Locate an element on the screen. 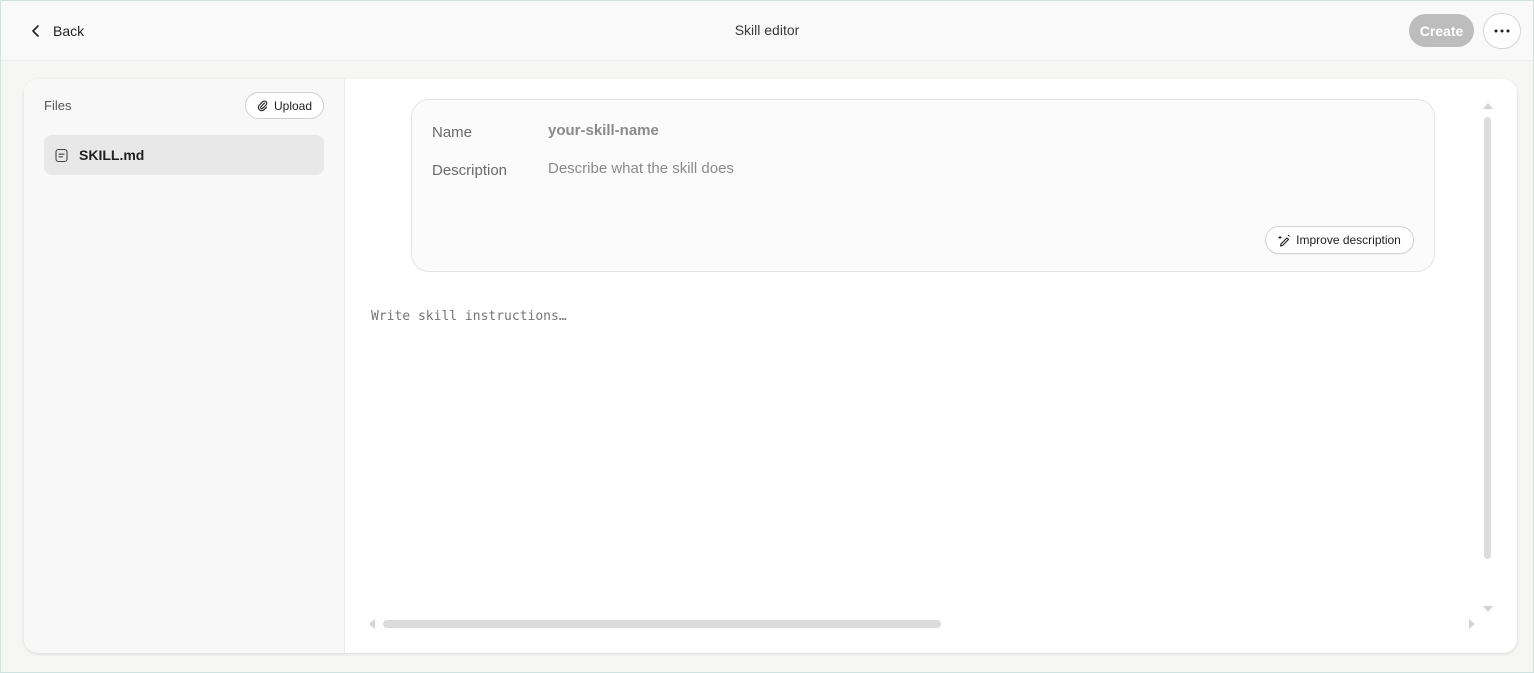  page-title: Skill editor is located at coordinates (767, 30).